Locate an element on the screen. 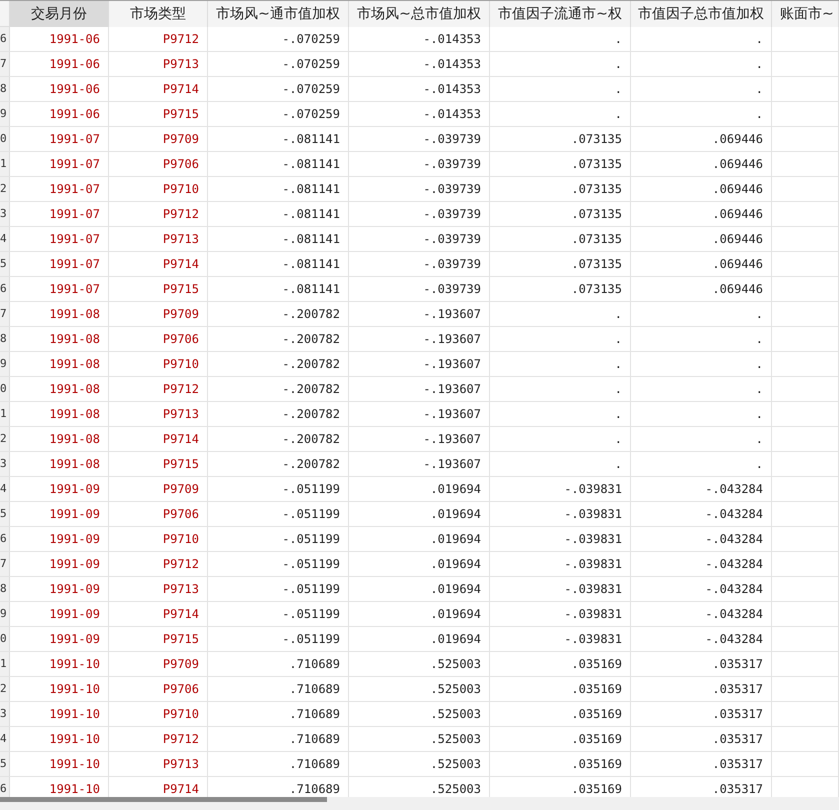 The height and width of the screenshot is (810, 839). row-number: 3 is located at coordinates (3, 714).